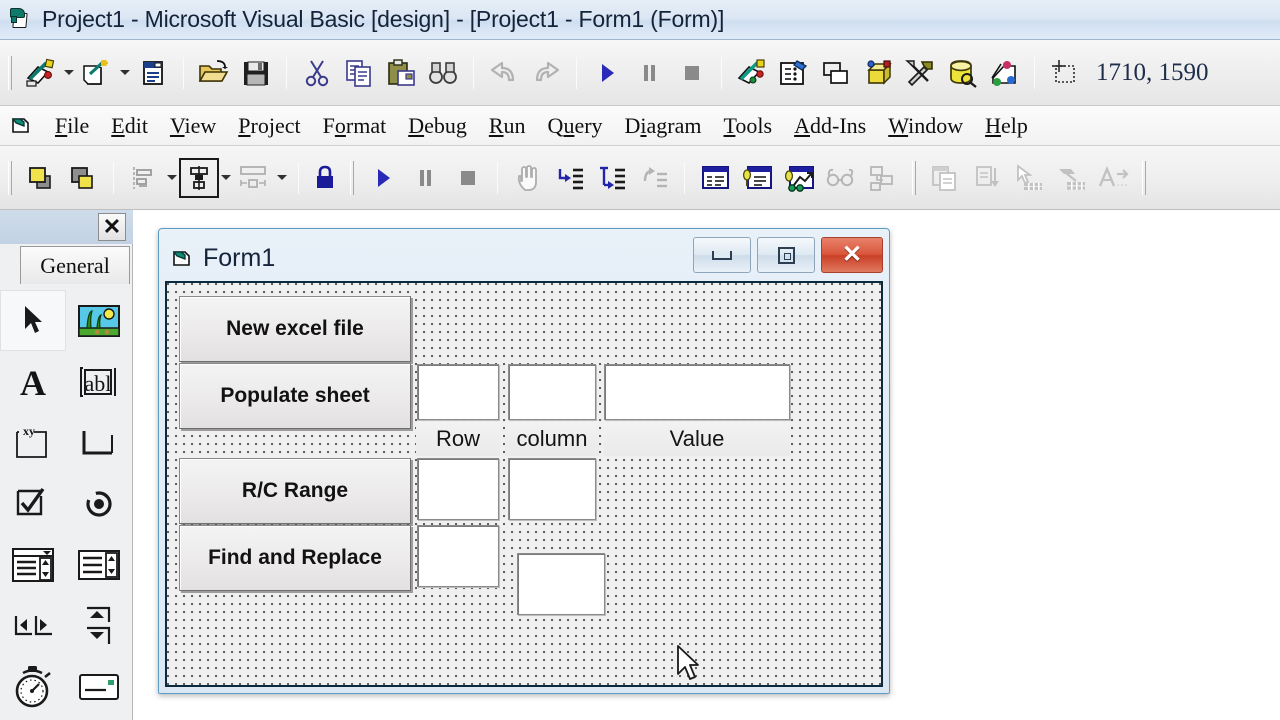  What do you see at coordinates (256, 73) in the screenshot?
I see `save-project-button` at bounding box center [256, 73].